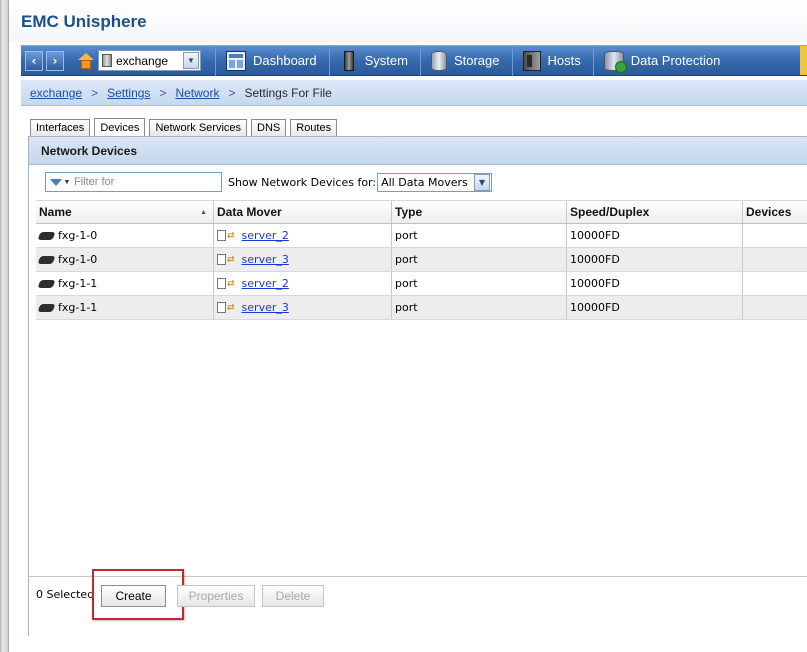 The image size is (807, 652). I want to click on filter-icon: ▼, so click(60, 182).